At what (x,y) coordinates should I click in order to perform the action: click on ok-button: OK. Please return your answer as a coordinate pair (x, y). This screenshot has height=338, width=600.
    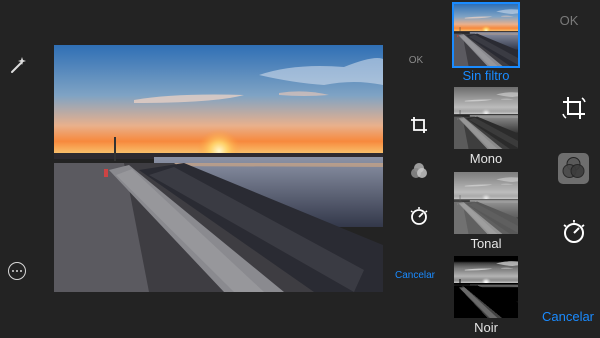
    Looking at the image, I should click on (569, 20).